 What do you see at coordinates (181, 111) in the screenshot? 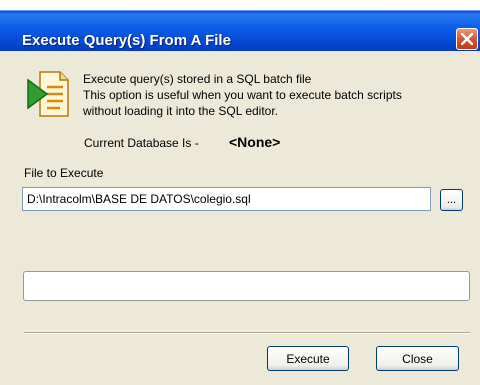
I see `info-line-3: without loading it into the SQL editor.` at bounding box center [181, 111].